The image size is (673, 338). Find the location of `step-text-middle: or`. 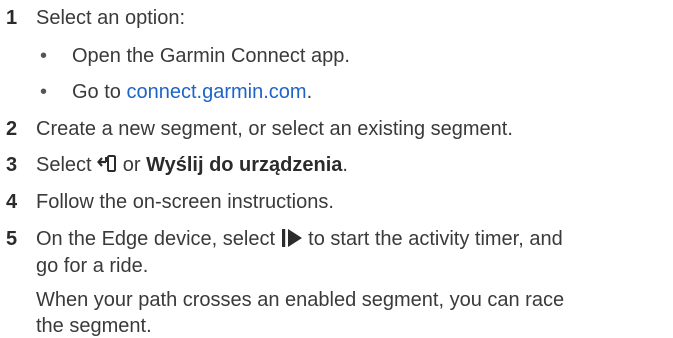

step-text-middle: or is located at coordinates (131, 165).